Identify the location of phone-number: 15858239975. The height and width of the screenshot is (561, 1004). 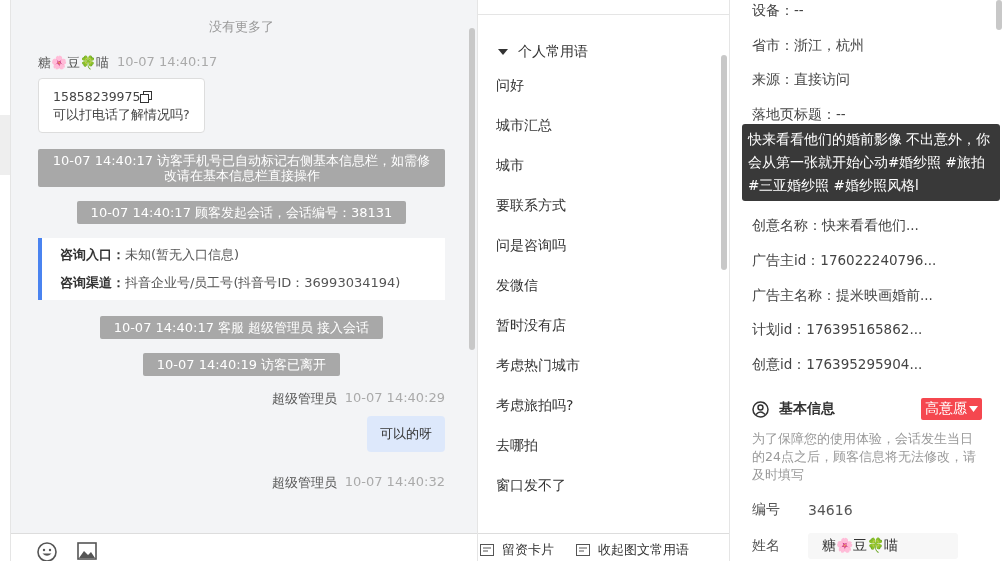
(97, 97).